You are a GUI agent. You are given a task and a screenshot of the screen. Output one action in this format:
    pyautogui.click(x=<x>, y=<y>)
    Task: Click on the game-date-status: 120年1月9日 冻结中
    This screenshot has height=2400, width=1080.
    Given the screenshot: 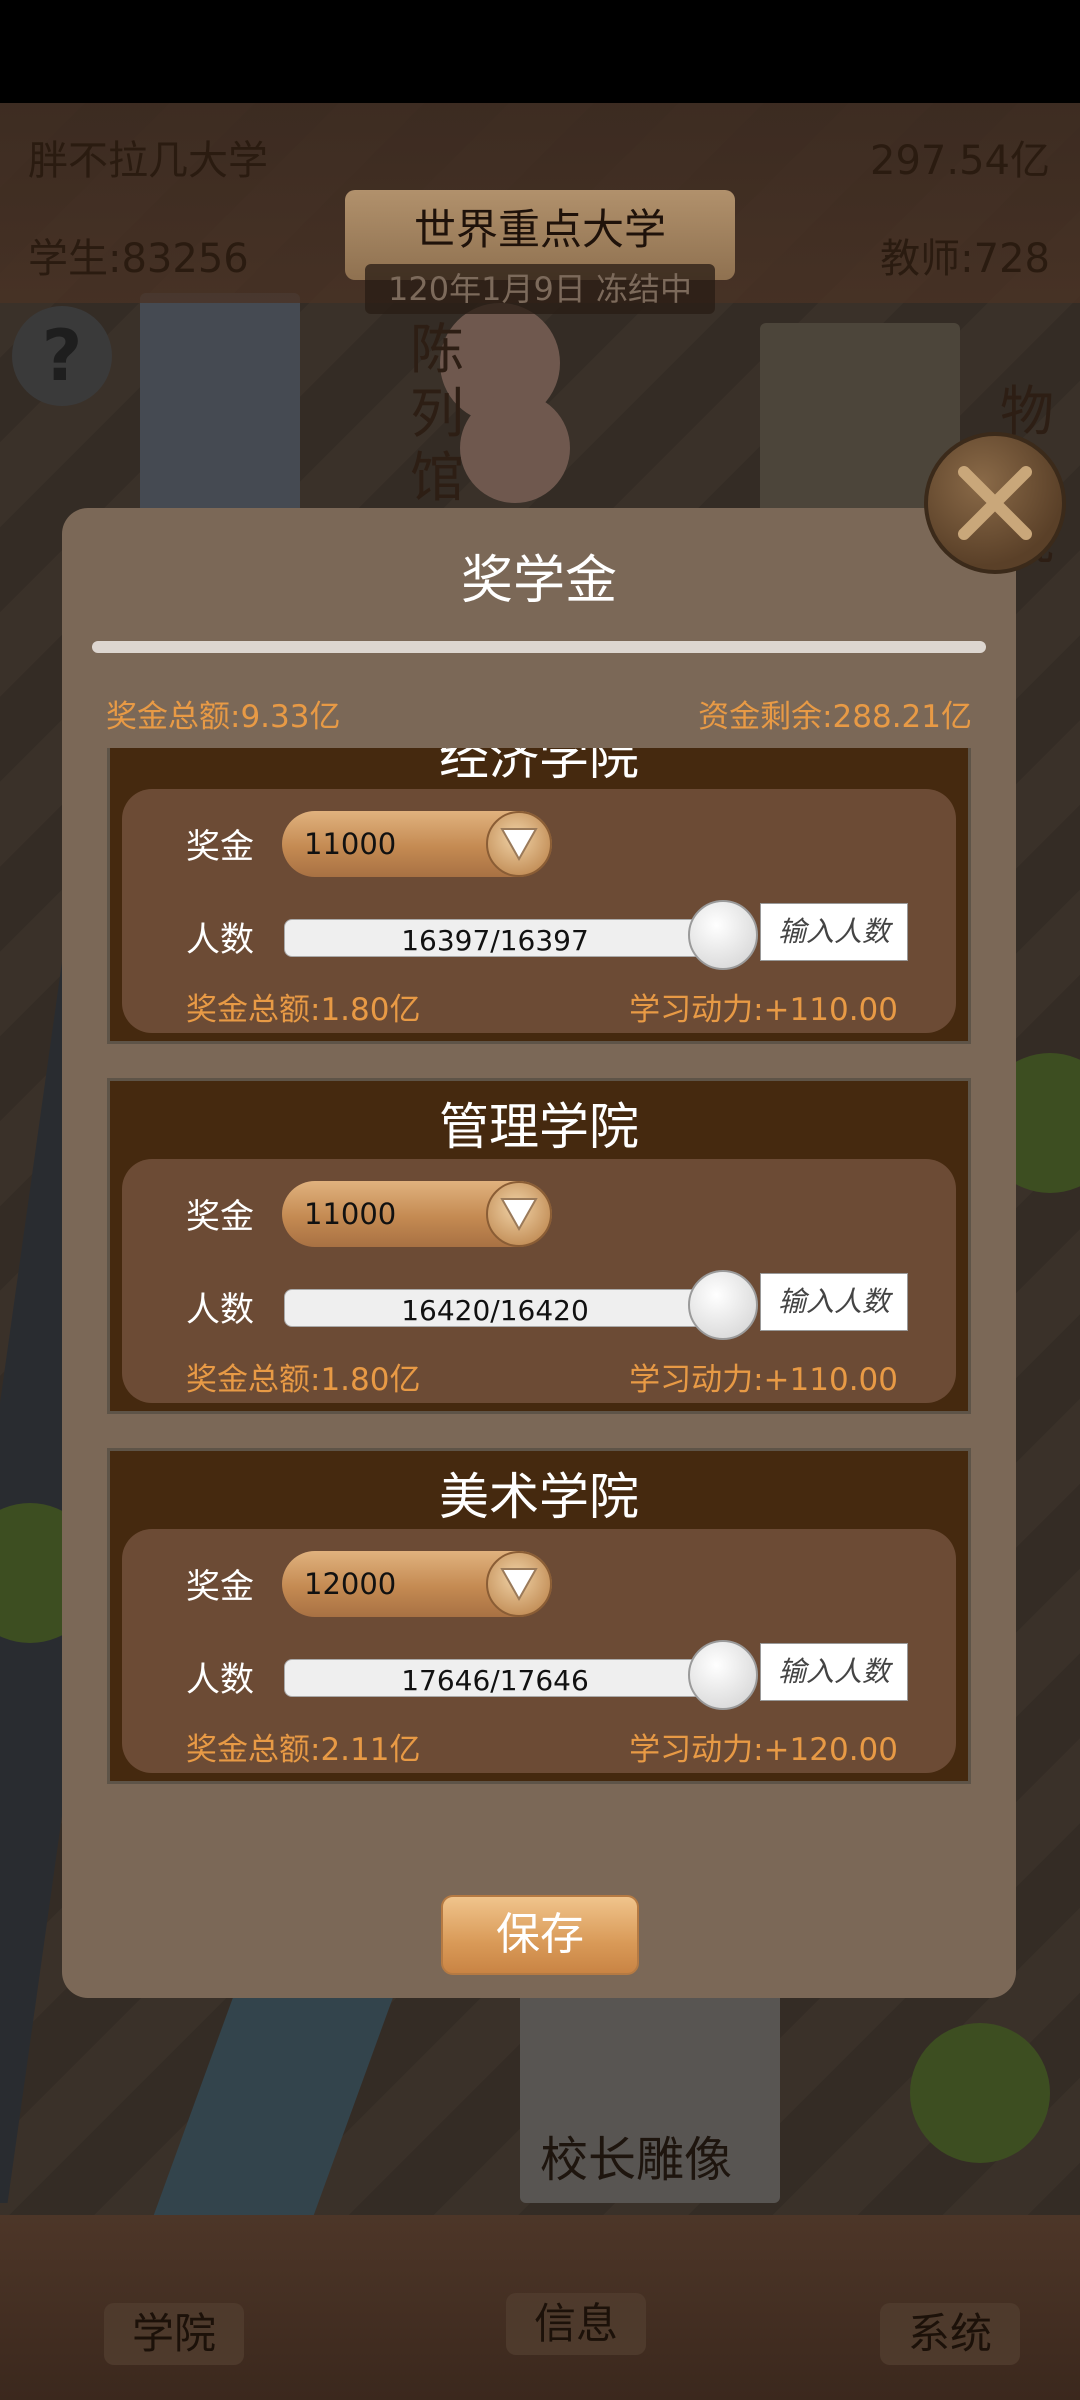 What is the action you would take?
    pyautogui.click(x=540, y=289)
    